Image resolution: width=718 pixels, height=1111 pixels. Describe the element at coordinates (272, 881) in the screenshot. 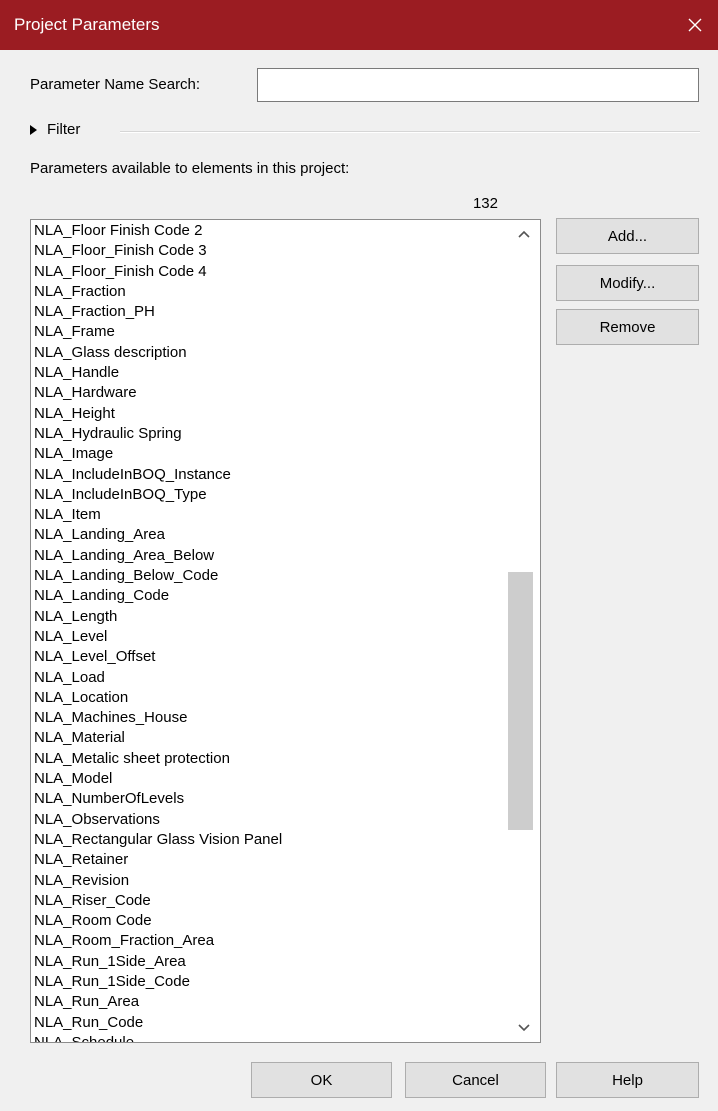

I see `parameter-list-item: NLA_Revision` at that location.